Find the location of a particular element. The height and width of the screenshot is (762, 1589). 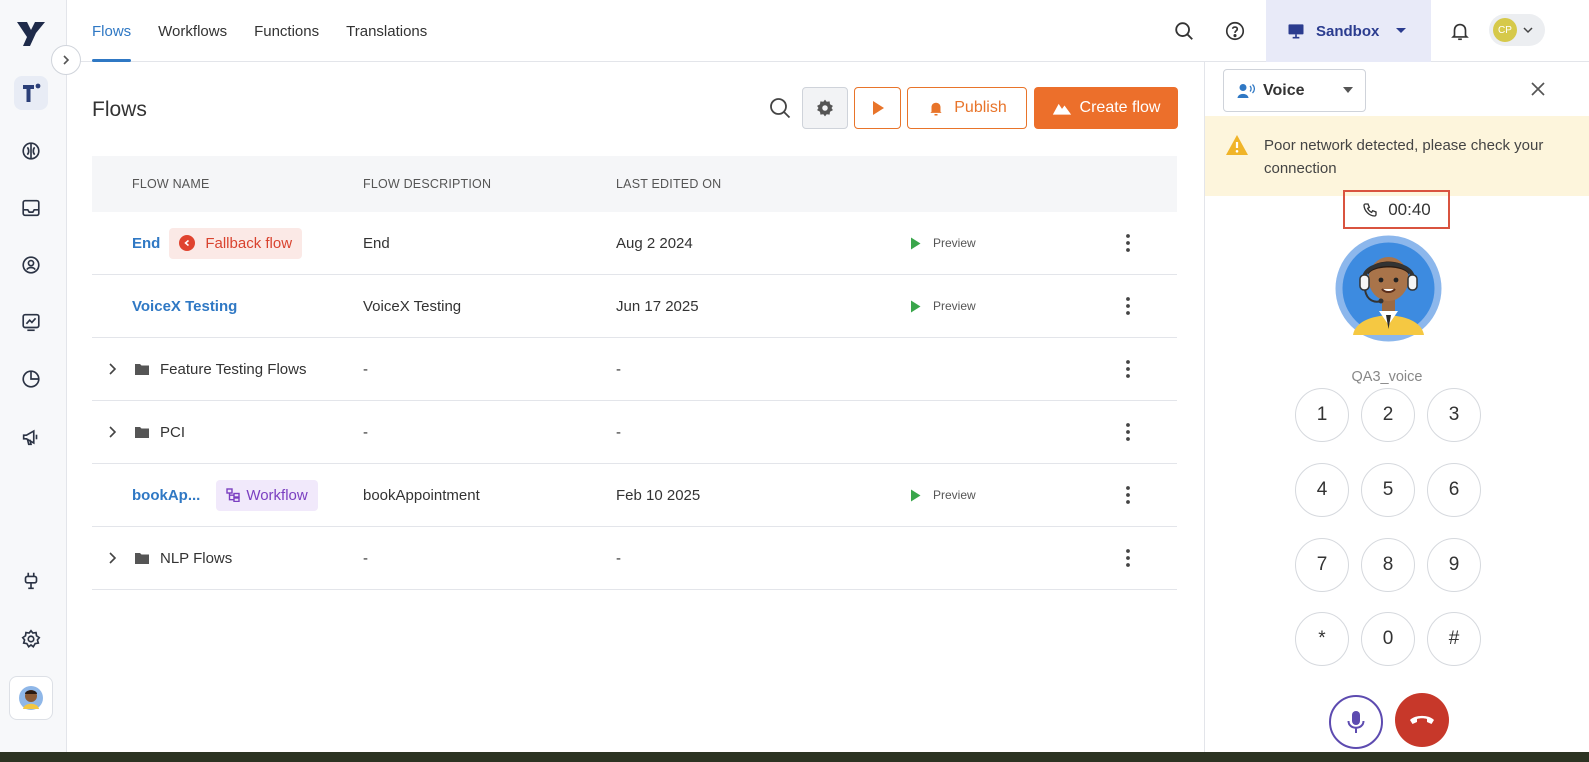

table-row: NLP Flows - - is located at coordinates (634, 558).